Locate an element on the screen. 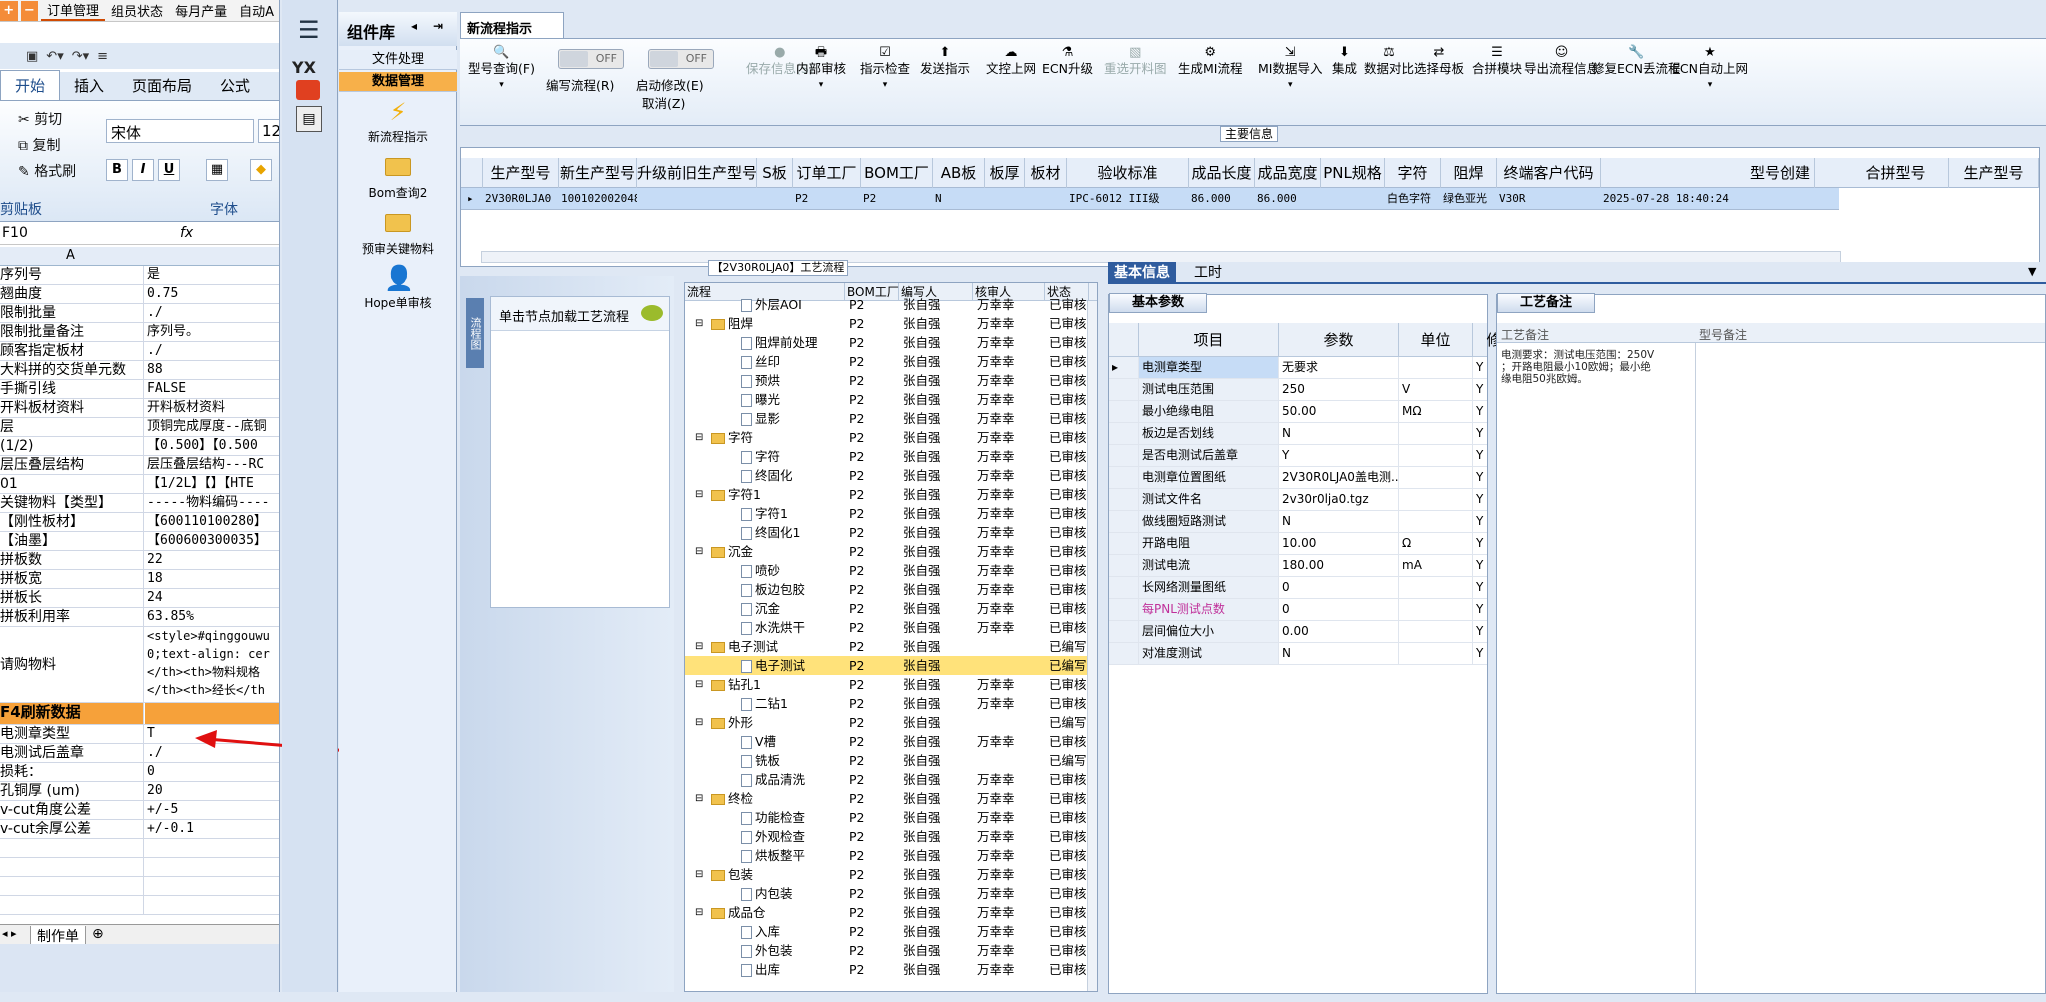 Image resolution: width=2046 pixels, height=1002 pixels. cell-b: 【600600300035】 is located at coordinates (212, 541).